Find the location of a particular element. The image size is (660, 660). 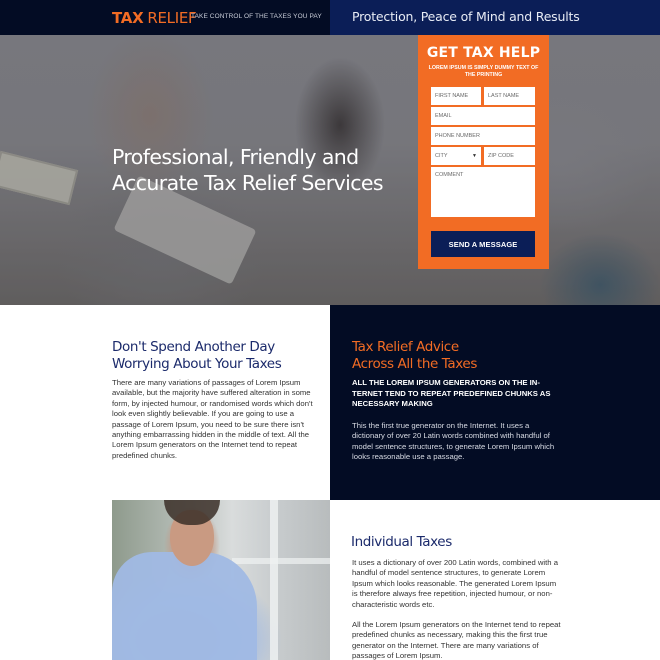

logo: TAX RELIEF is located at coordinates (154, 18).